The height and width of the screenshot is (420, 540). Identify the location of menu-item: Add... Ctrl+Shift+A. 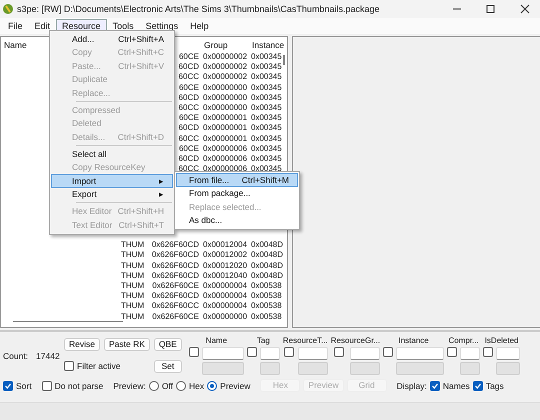
(112, 39).